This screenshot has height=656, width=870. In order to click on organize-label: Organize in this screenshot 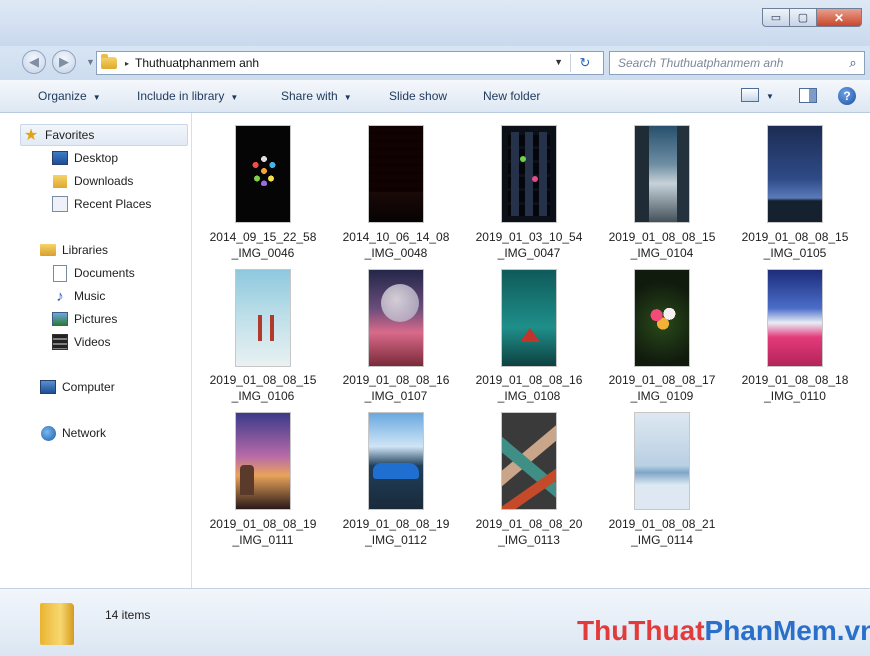, I will do `click(62, 96)`.